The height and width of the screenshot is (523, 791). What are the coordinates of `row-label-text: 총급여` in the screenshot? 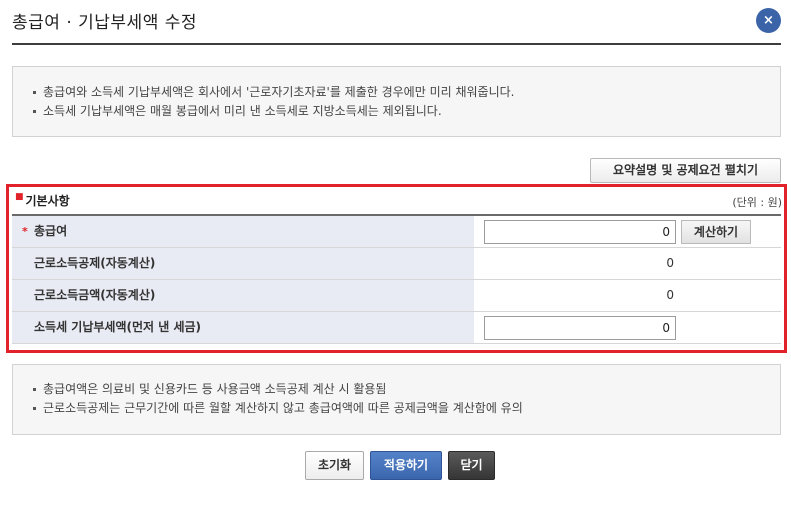 It's located at (51, 231).